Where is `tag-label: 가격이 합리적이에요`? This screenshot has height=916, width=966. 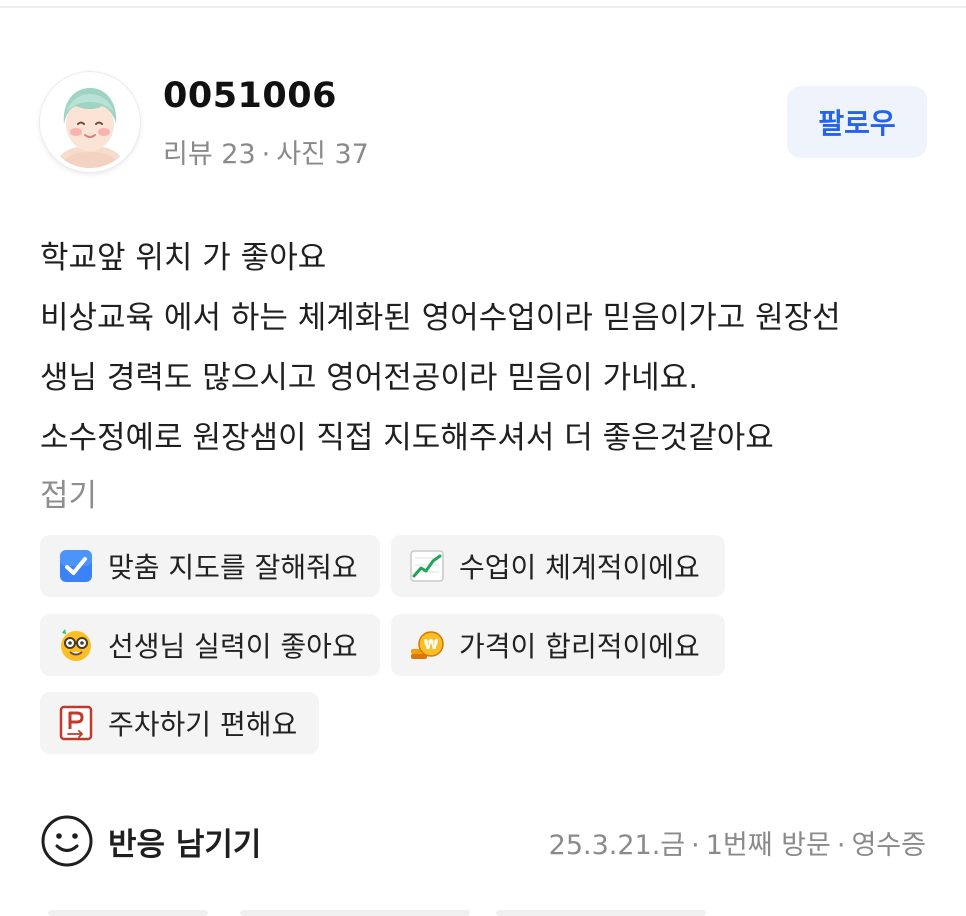
tag-label: 가격이 합리적이에요 is located at coordinates (579, 646).